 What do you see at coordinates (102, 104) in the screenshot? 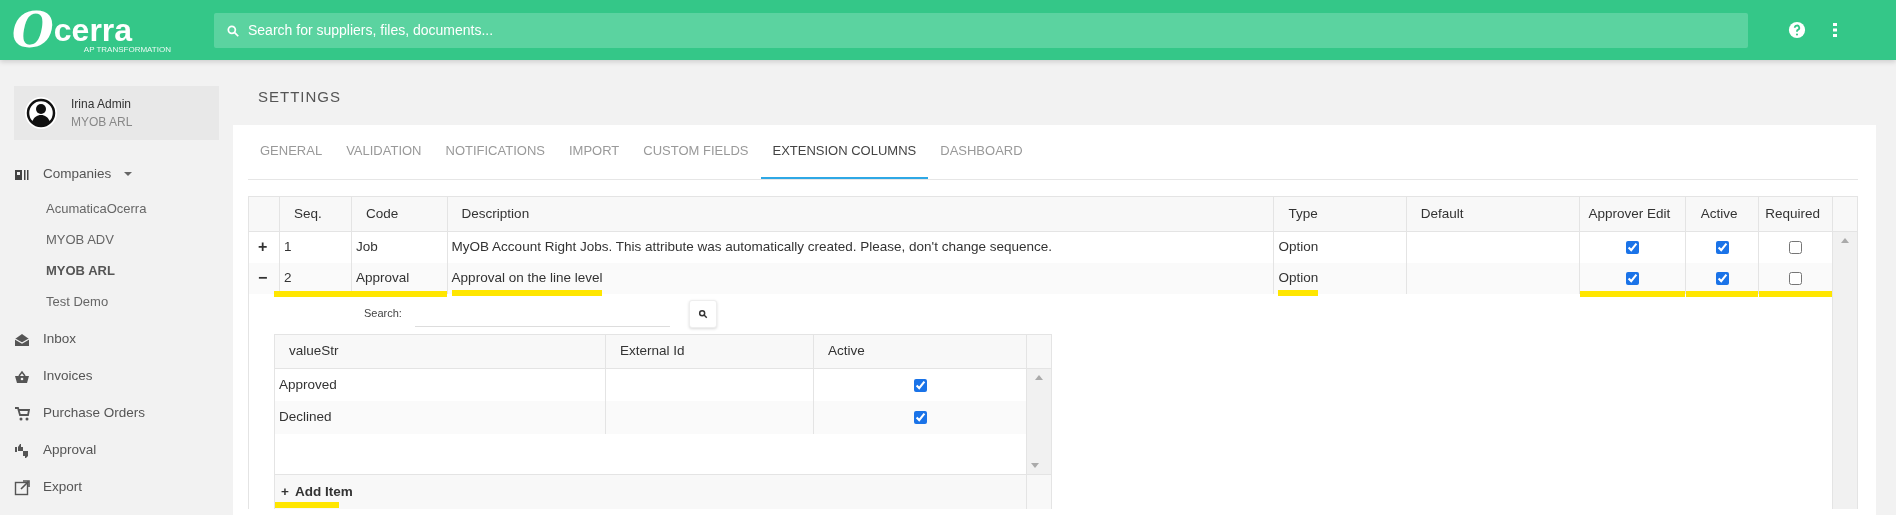
I see `user-name: Irina Admin` at bounding box center [102, 104].